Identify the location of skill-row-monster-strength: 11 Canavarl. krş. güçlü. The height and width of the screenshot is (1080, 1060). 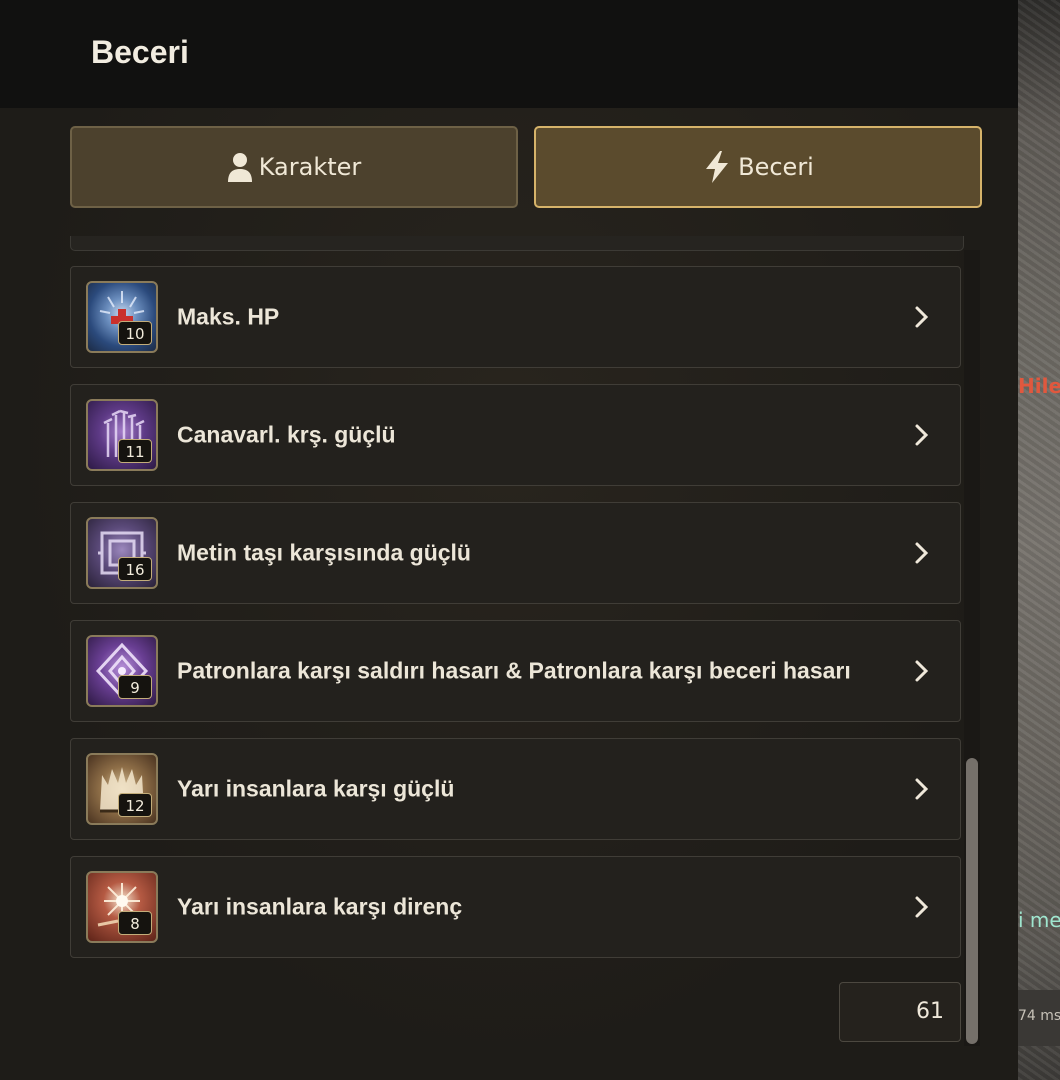
(515, 435).